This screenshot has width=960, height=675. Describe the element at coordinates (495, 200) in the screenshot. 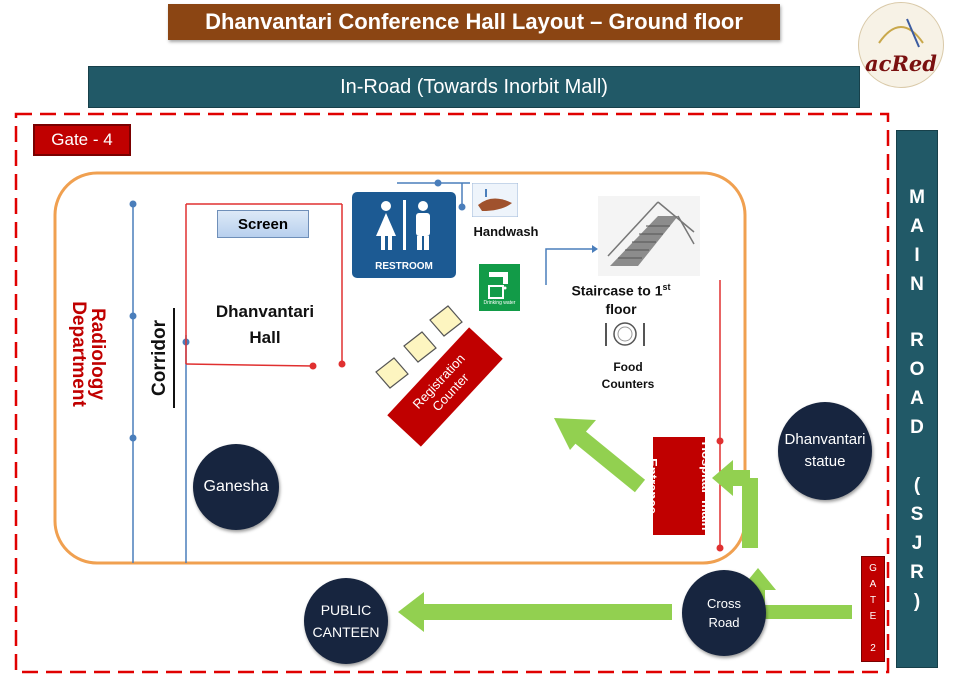

I see `handwash-icon` at that location.